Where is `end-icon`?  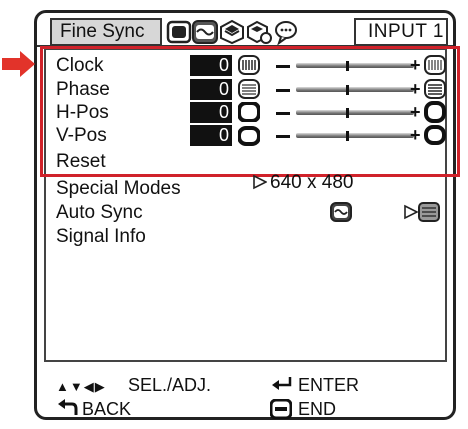 end-icon is located at coordinates (281, 411).